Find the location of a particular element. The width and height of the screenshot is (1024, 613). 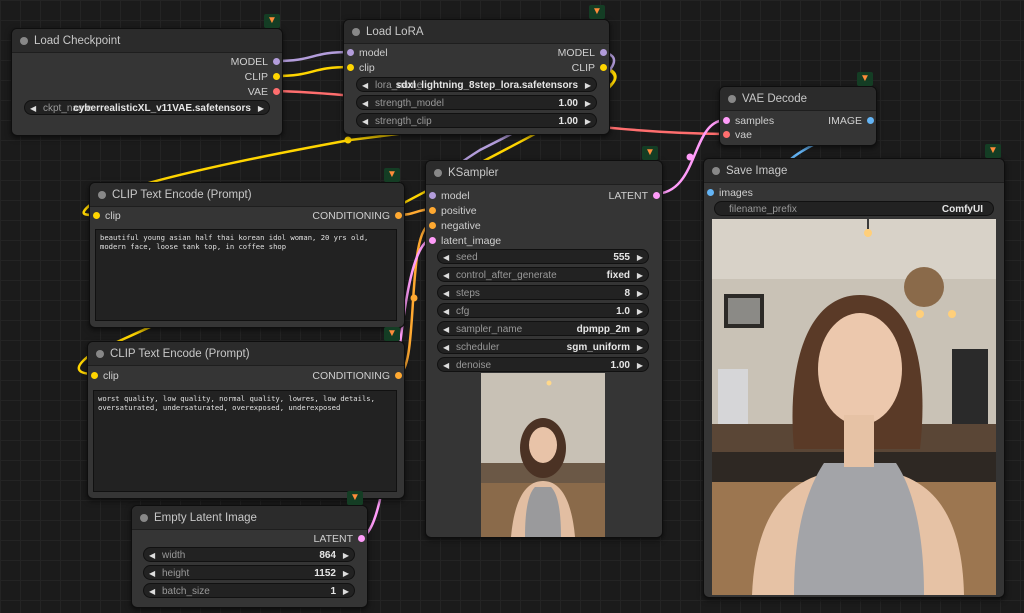

node-title: Load Checkpoint is located at coordinates (147, 41).